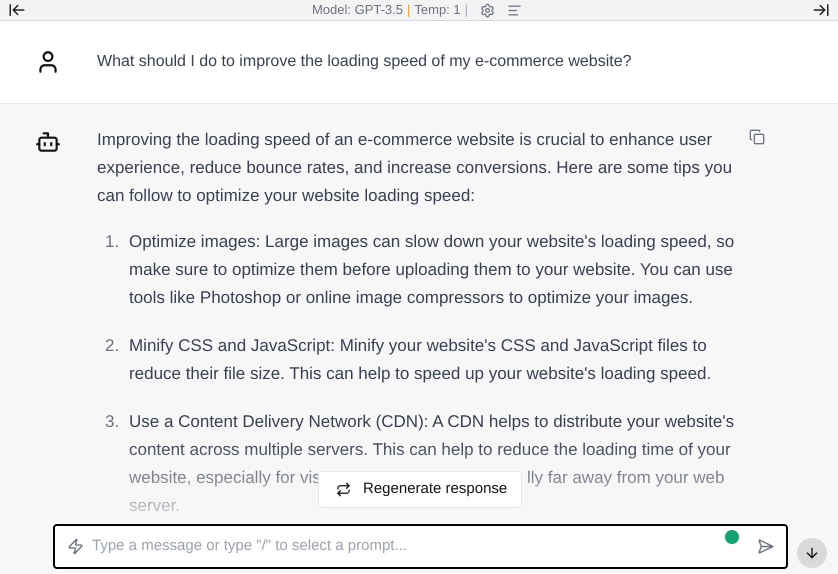 The image size is (838, 574). I want to click on settings-icon, so click(488, 10).